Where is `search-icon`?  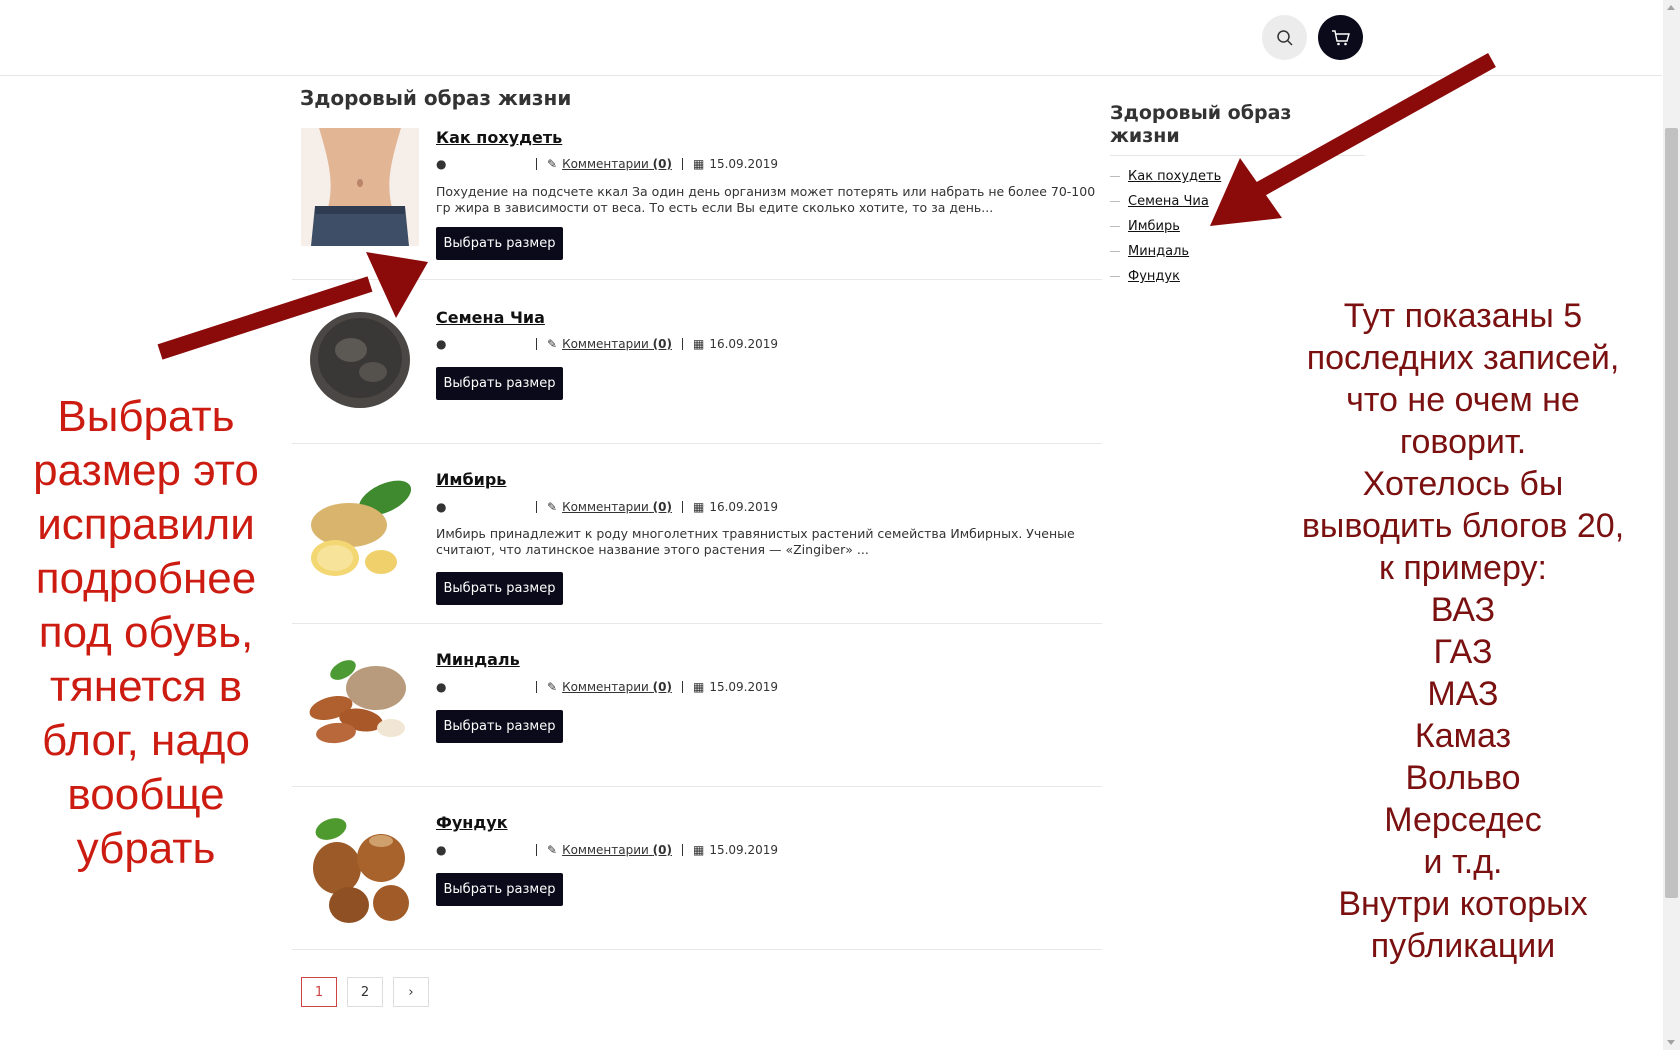 search-icon is located at coordinates (1284, 37).